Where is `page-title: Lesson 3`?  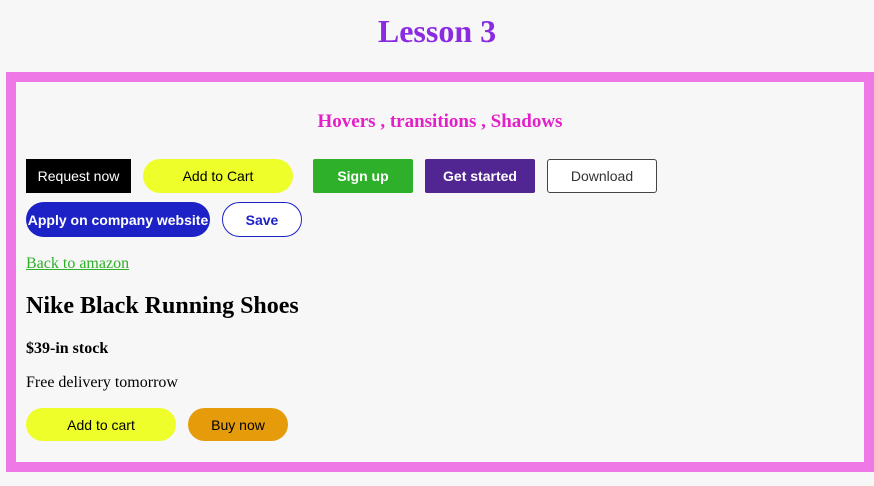 page-title: Lesson 3 is located at coordinates (437, 31).